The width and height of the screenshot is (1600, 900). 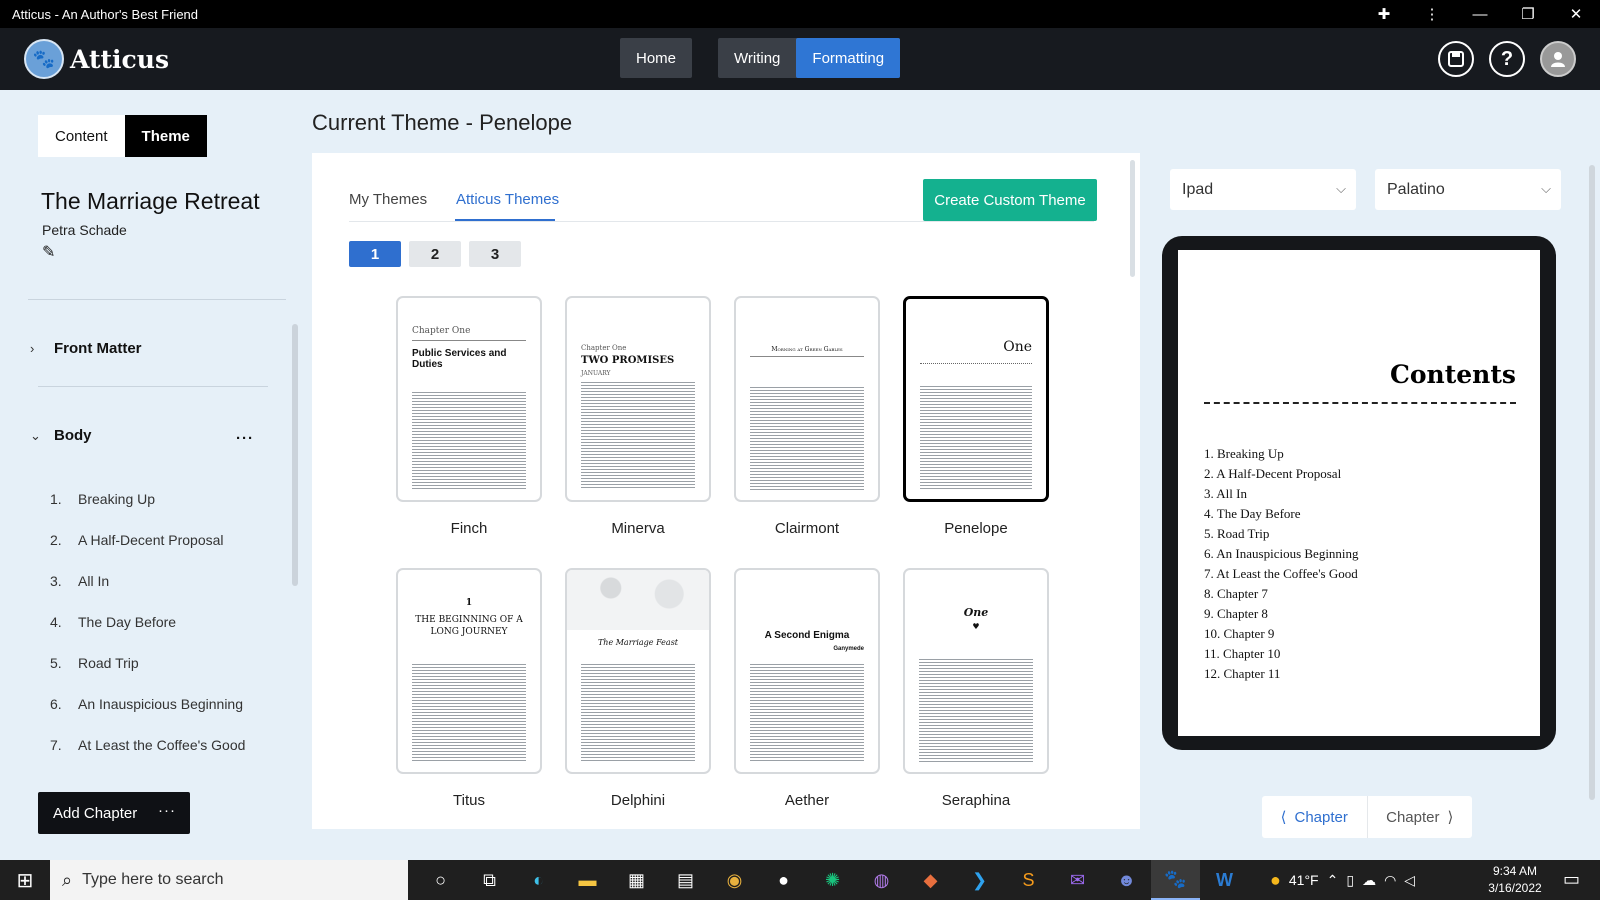 What do you see at coordinates (1281, 636) in the screenshot?
I see `toc-item: 10. Chapter 9` at bounding box center [1281, 636].